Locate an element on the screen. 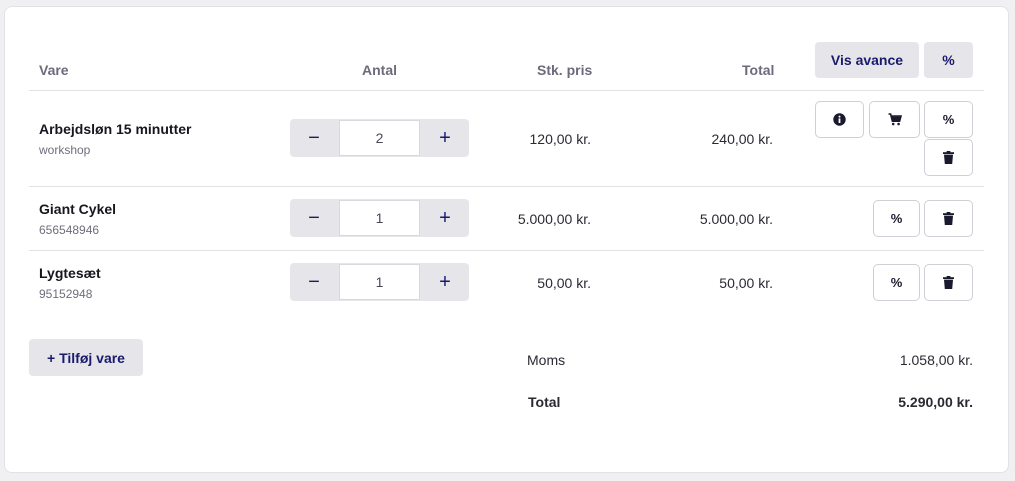  total-value: 5.290,00 kr. is located at coordinates (935, 402).